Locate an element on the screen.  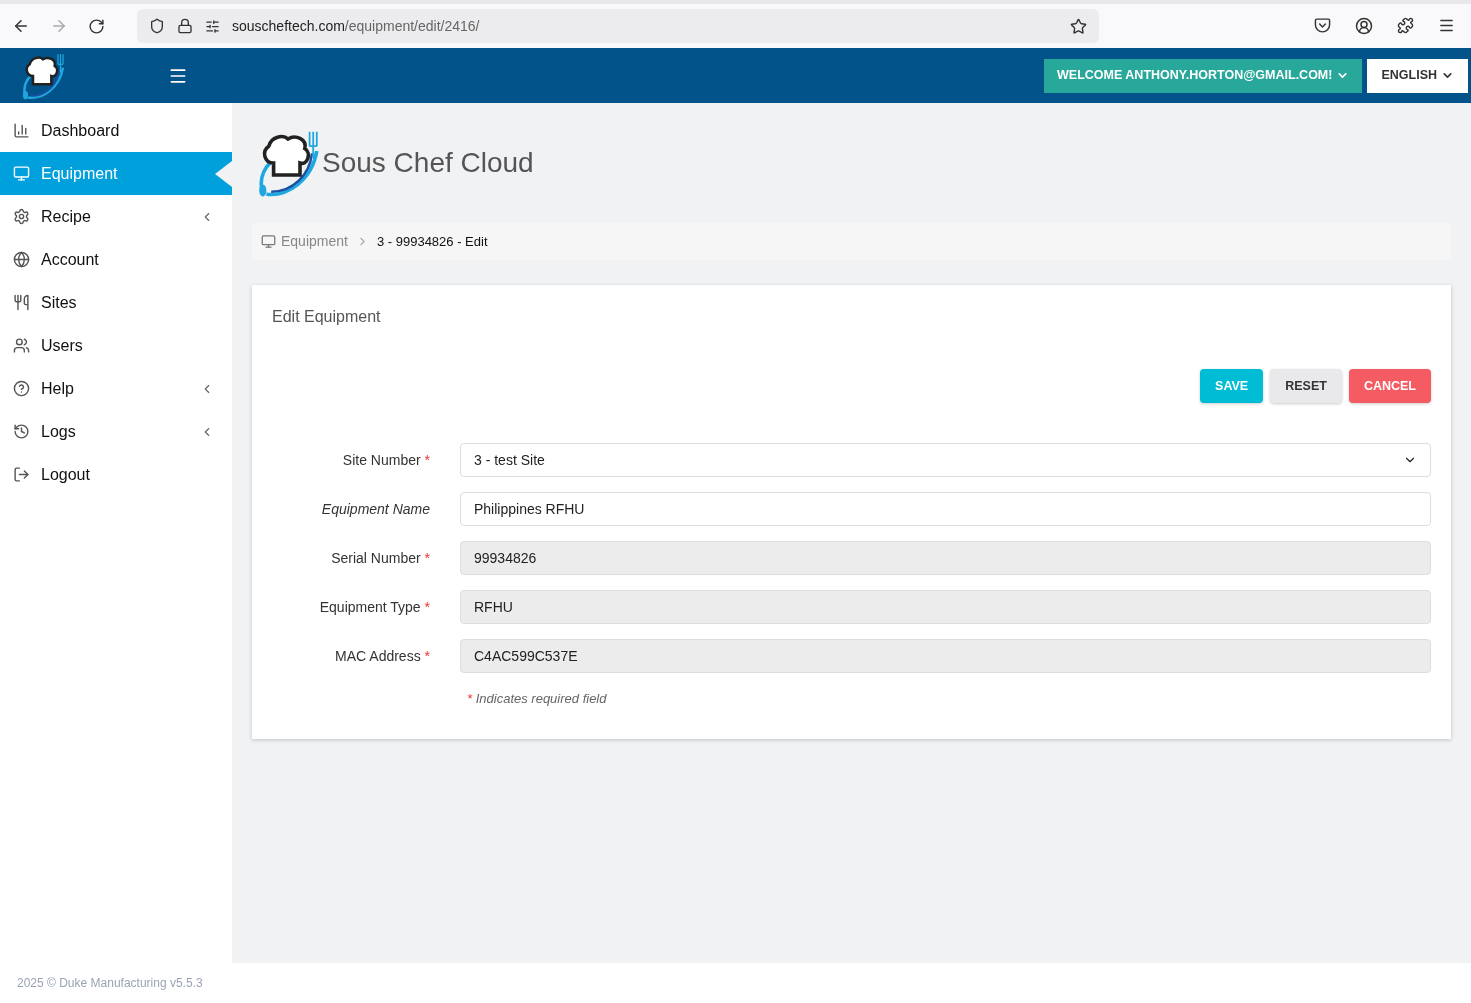
sidebar-item: Logout is located at coordinates (116, 474).